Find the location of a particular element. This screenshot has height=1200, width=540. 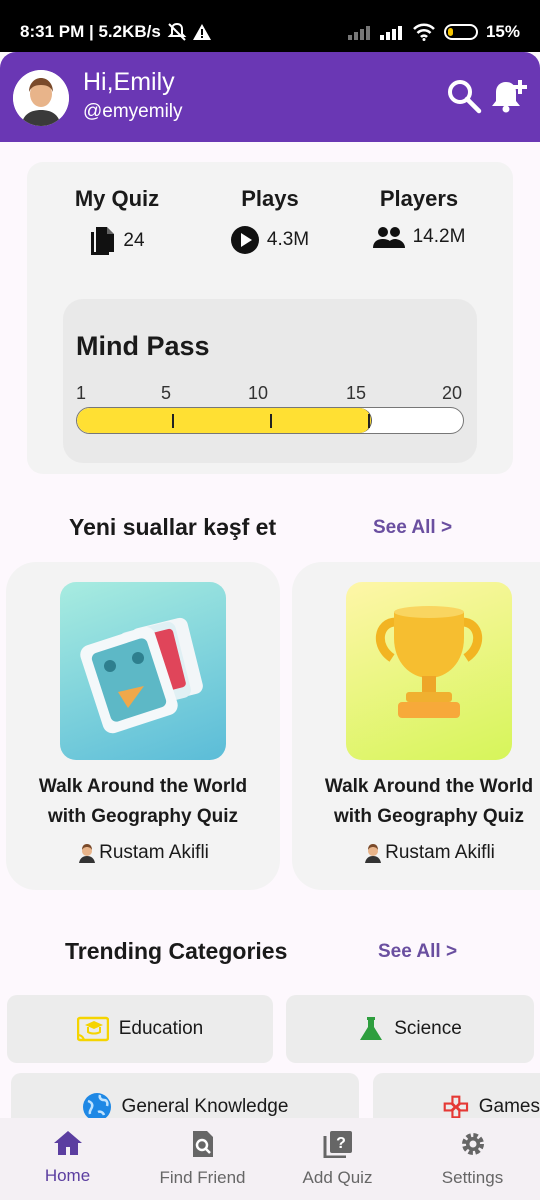

category-science: Science is located at coordinates (410, 1029).